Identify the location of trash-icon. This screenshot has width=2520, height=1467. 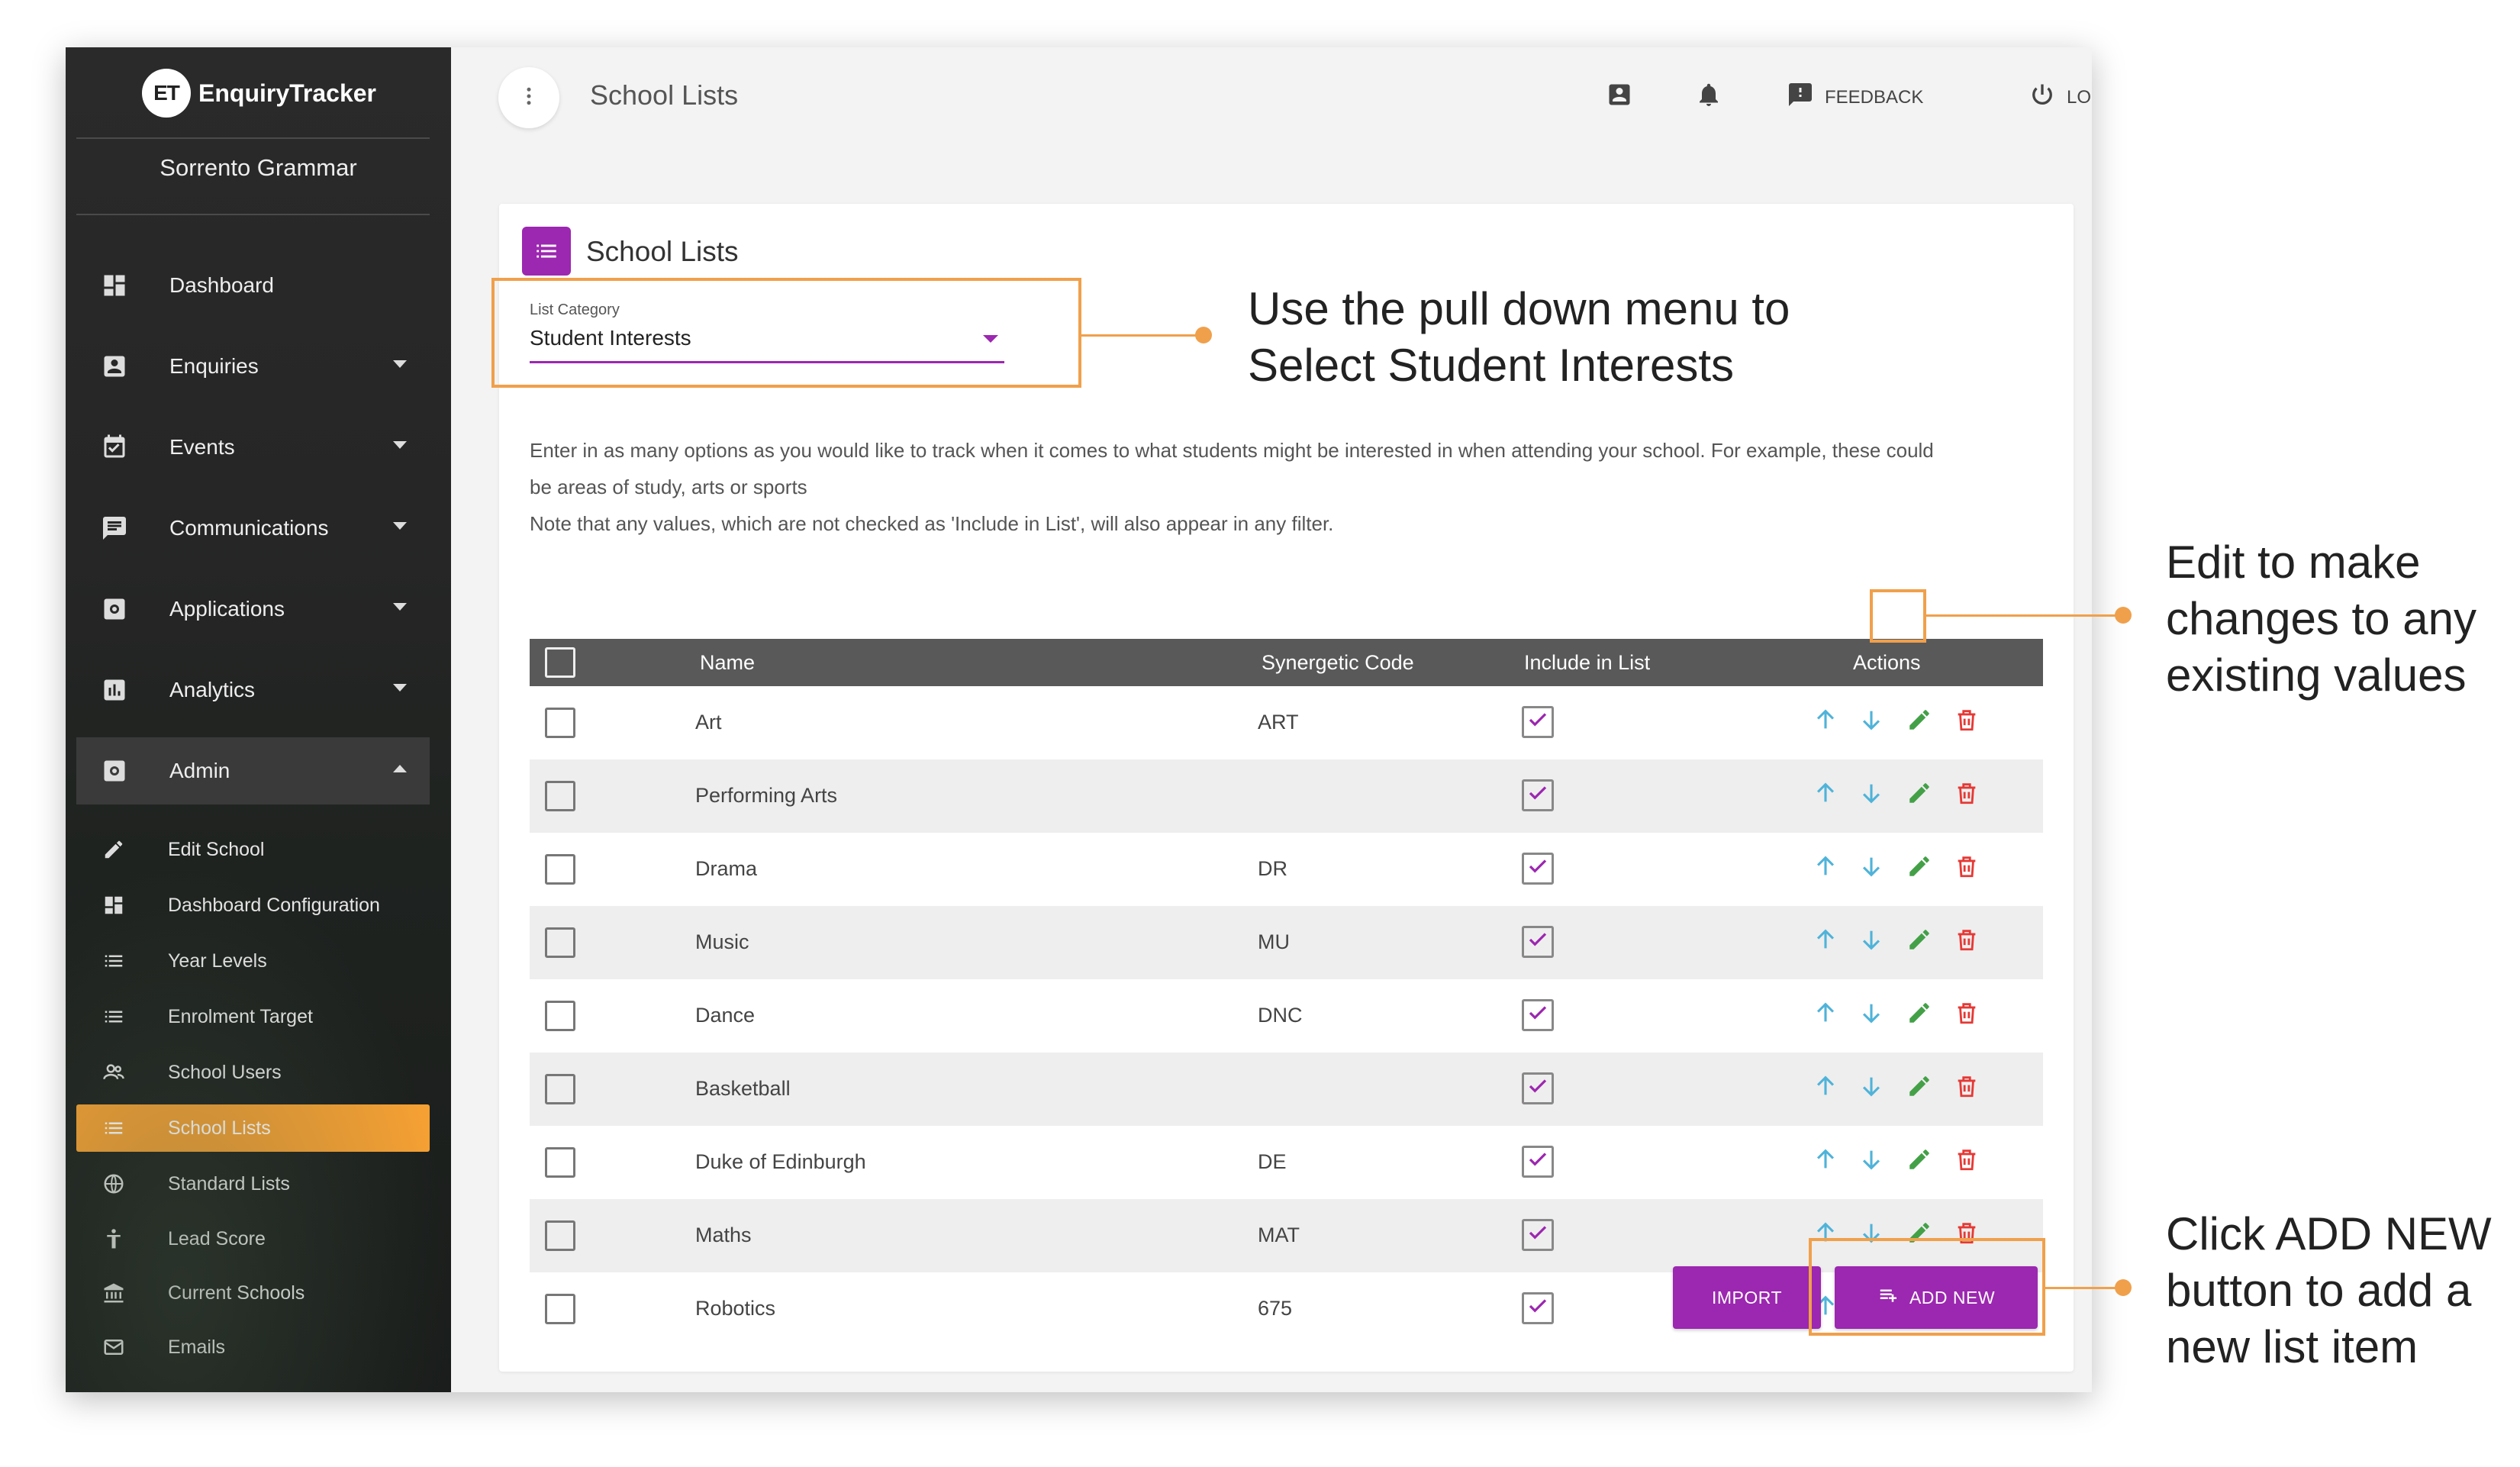
(1967, 942).